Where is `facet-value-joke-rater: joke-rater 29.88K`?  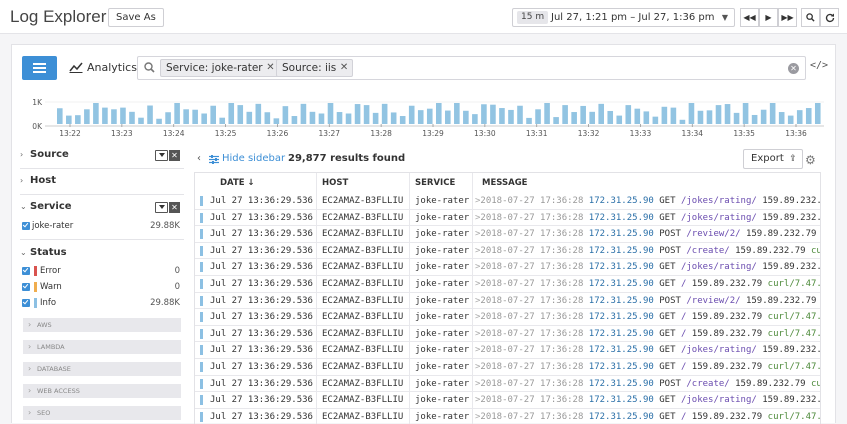 facet-value-joke-rater: joke-rater 29.88K is located at coordinates (102, 226).